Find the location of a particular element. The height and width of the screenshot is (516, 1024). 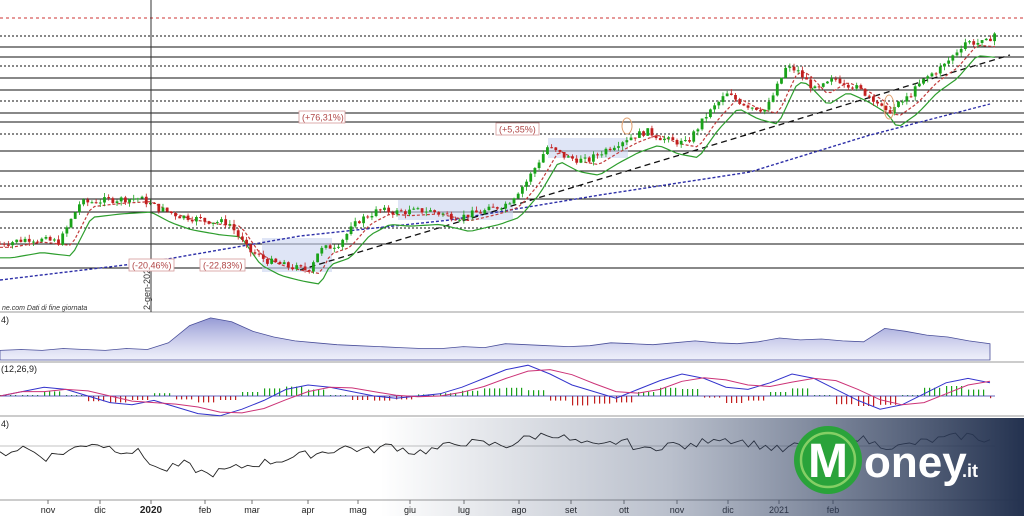

annotation-pct-2: (+5,35%) is located at coordinates (517, 129).